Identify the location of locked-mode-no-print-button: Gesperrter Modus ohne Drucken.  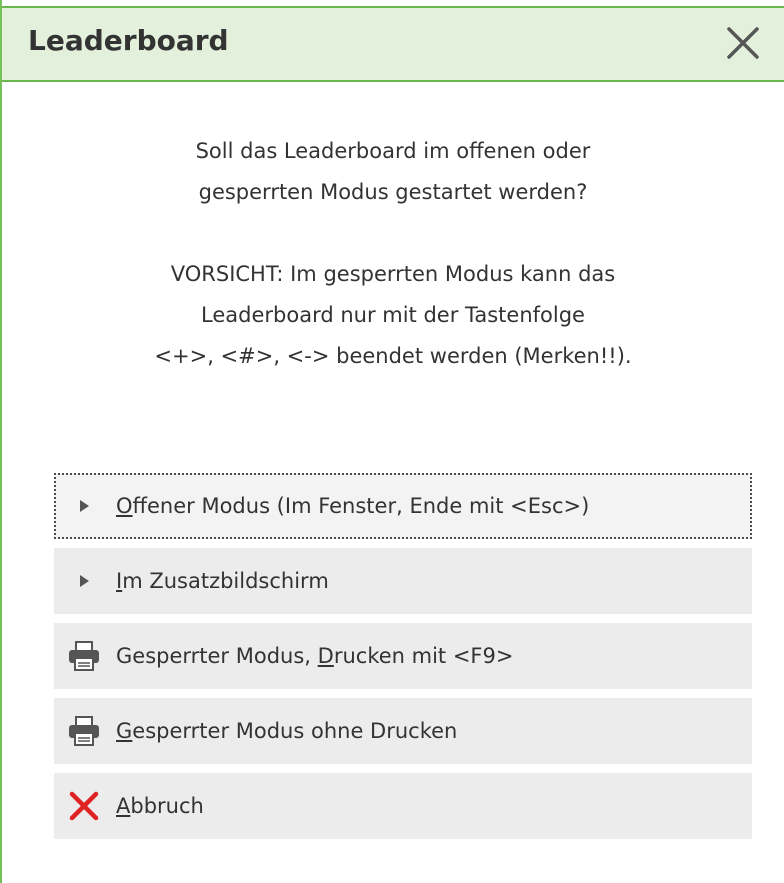
(403, 731).